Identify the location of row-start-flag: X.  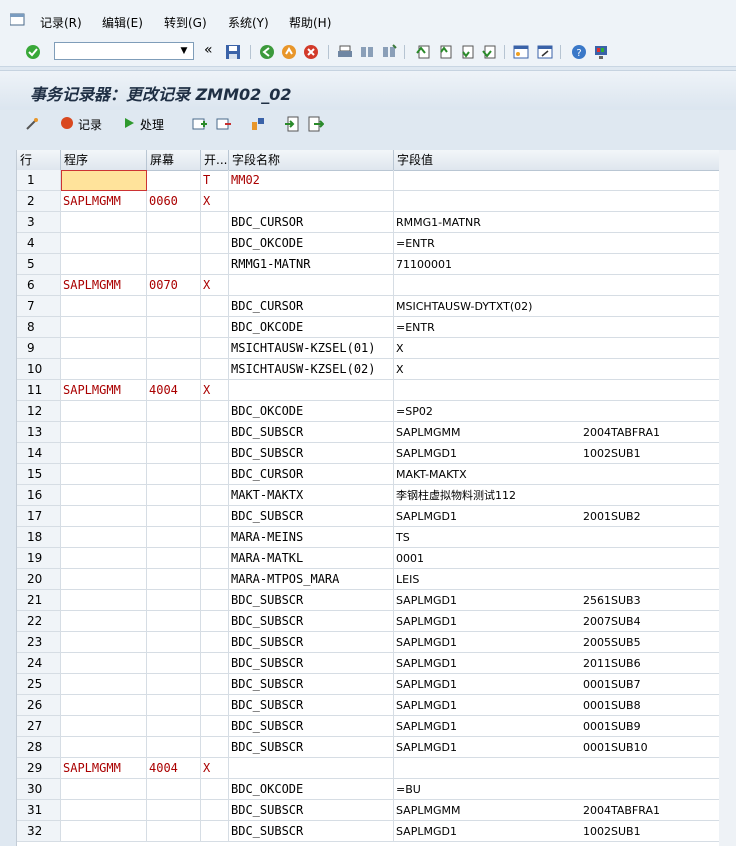
(215, 201).